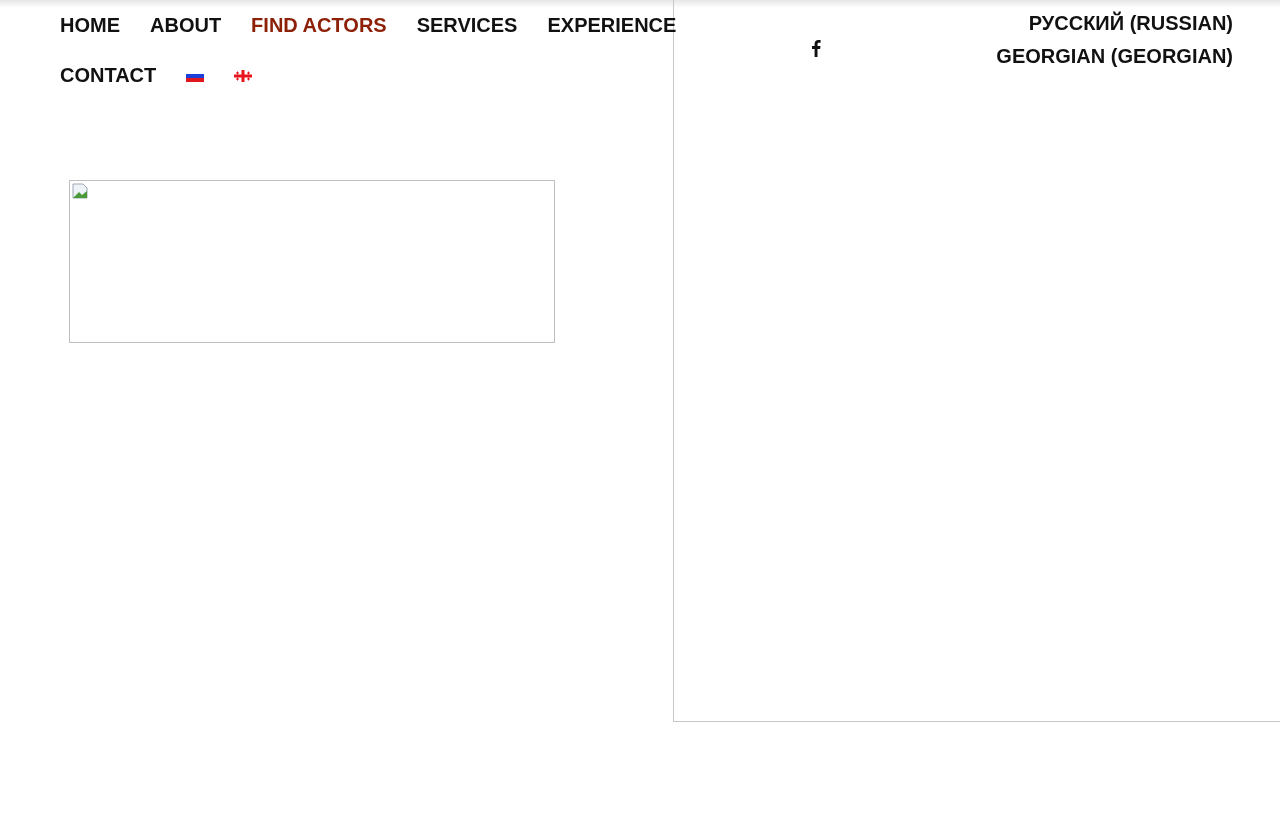 Image resolution: width=1280 pixels, height=835 pixels. Describe the element at coordinates (80, 191) in the screenshot. I see `broken-image-icon` at that location.